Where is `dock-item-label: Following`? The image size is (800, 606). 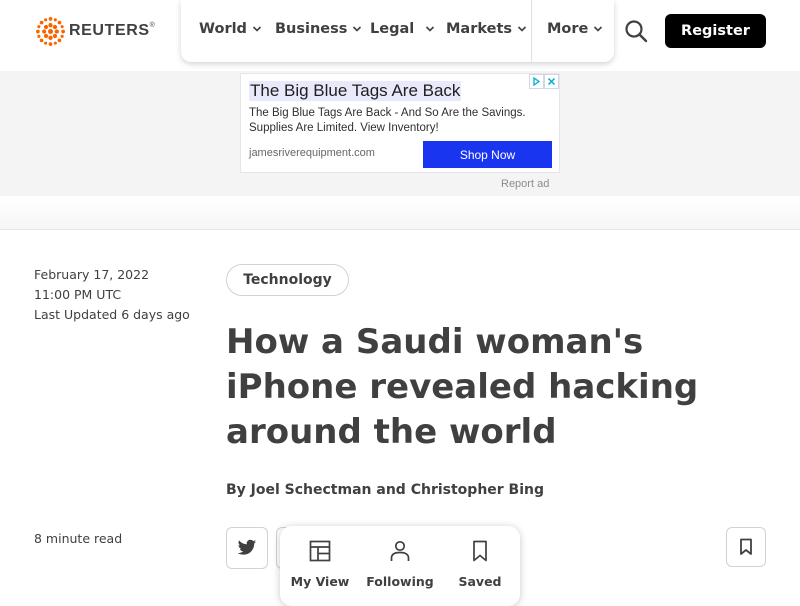 dock-item-label: Following is located at coordinates (400, 581).